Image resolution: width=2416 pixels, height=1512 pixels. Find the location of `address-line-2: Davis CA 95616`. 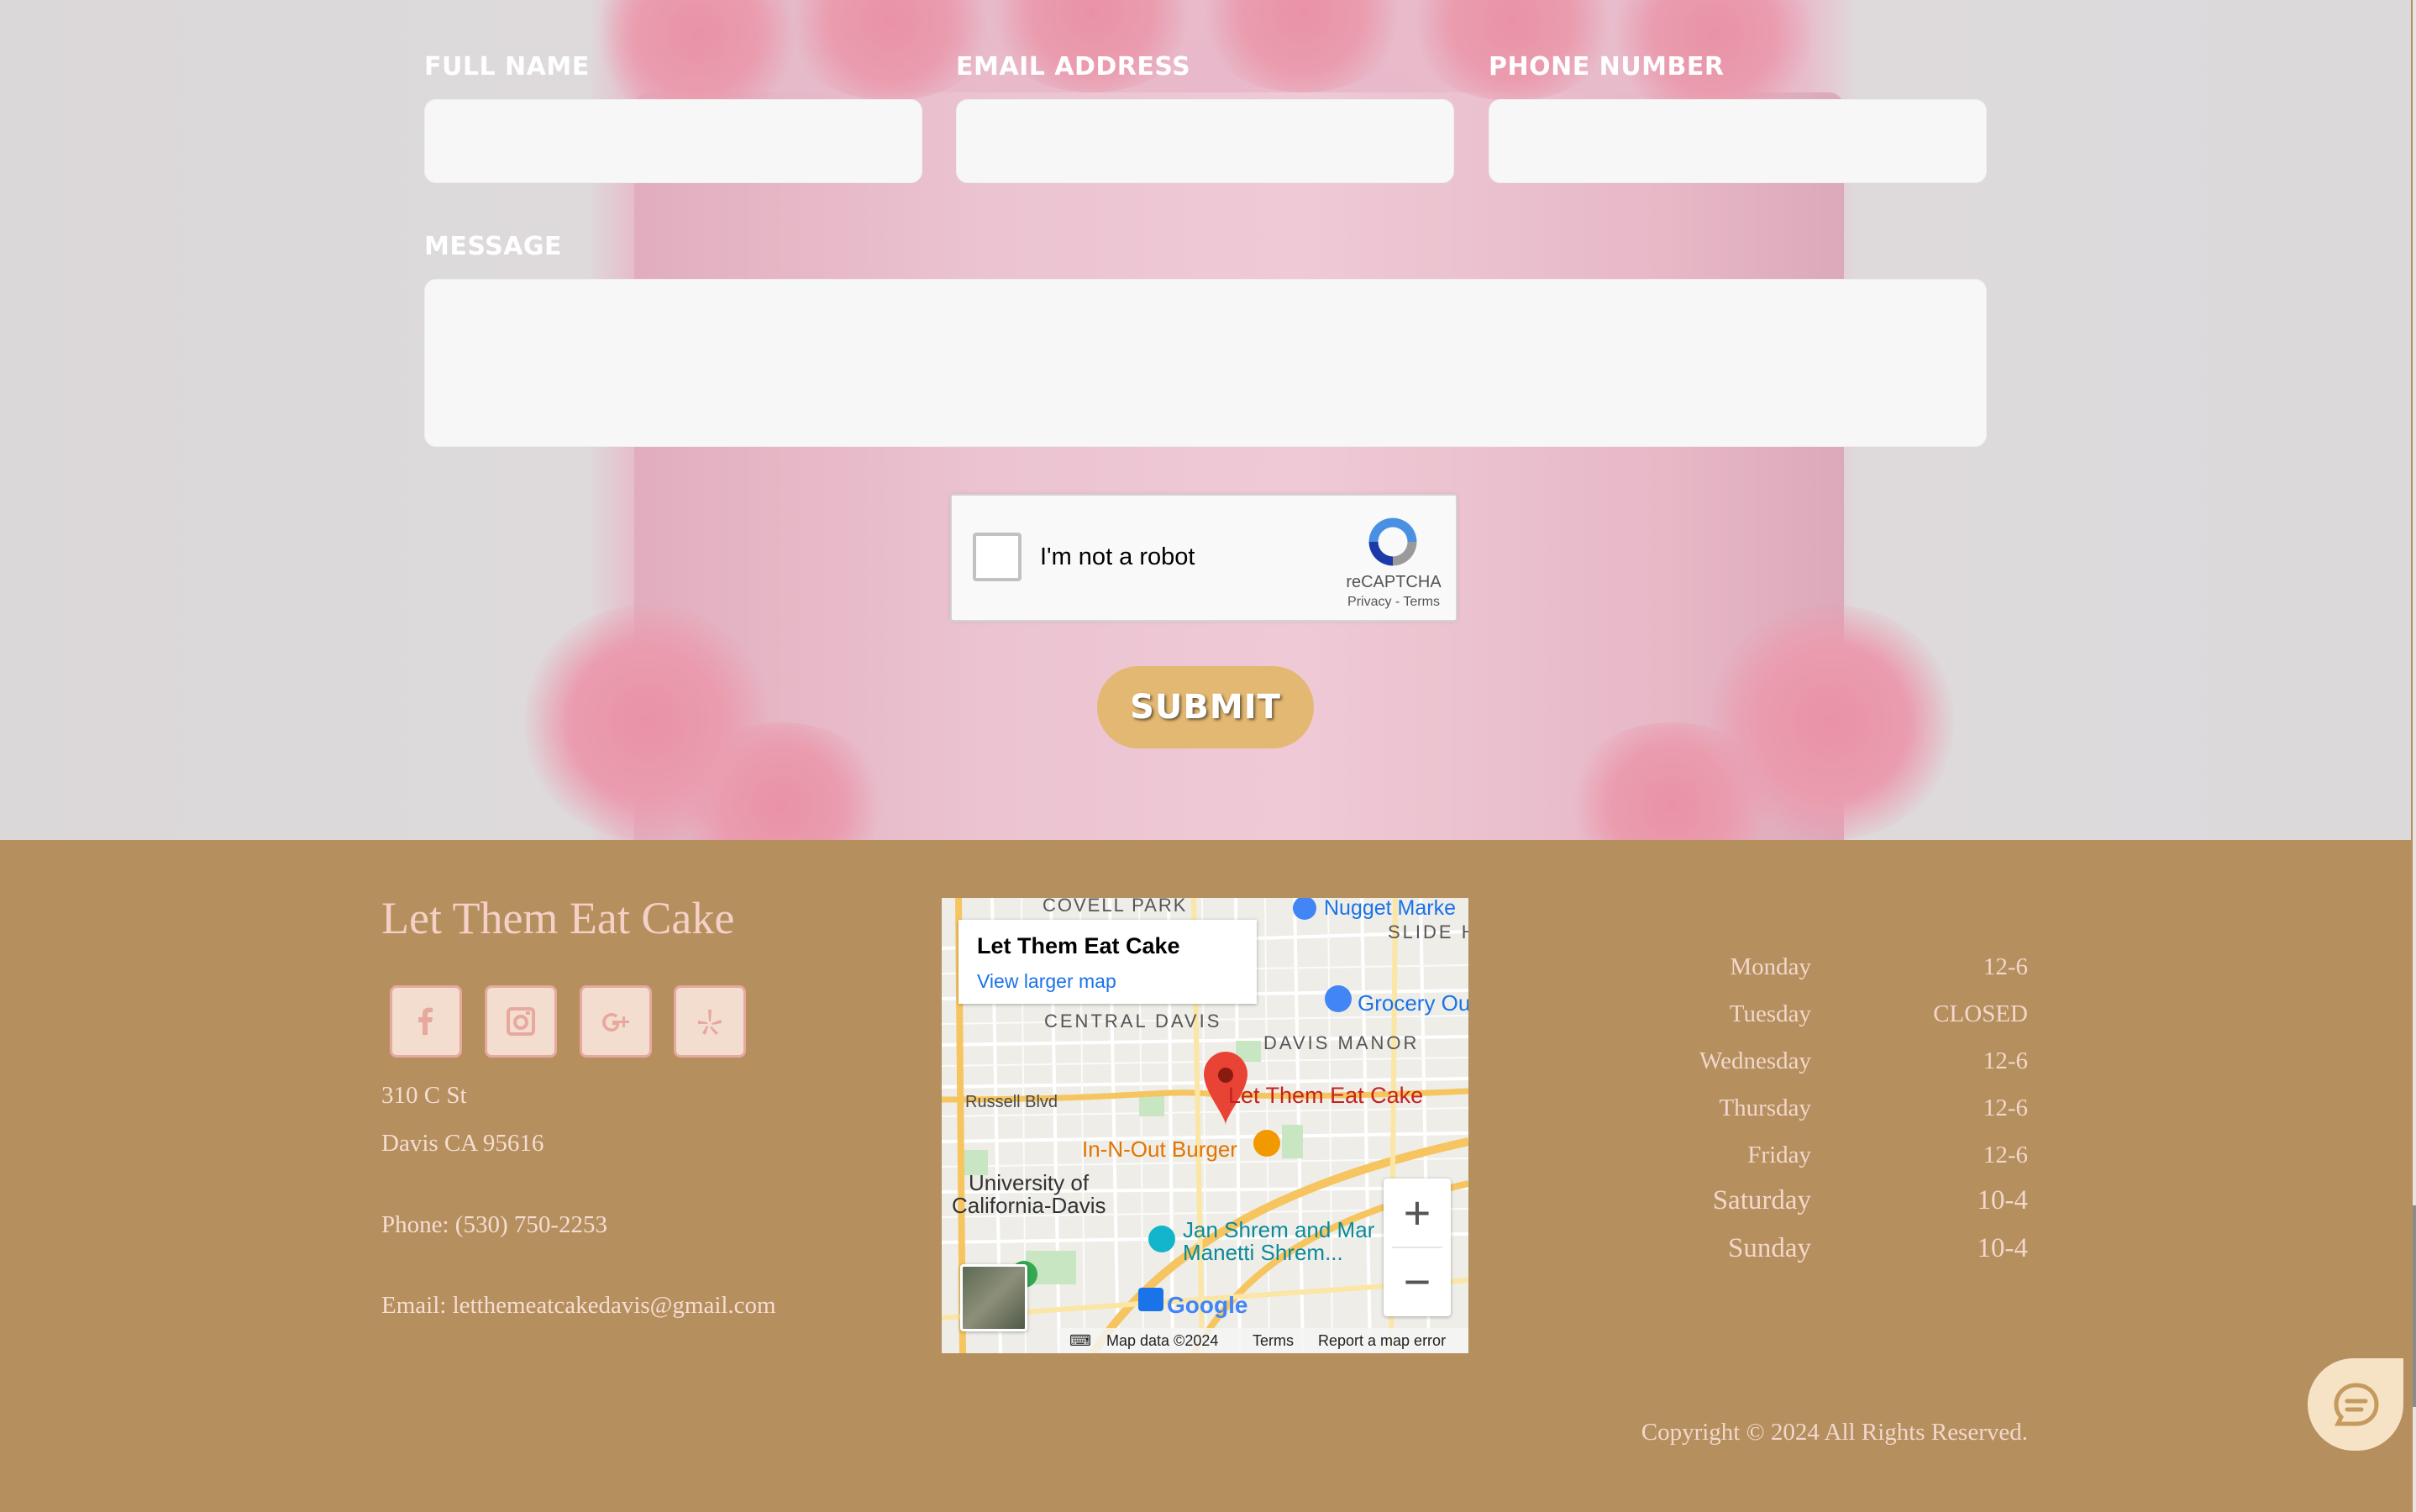

address-line-2: Davis CA 95616 is located at coordinates (462, 1143).